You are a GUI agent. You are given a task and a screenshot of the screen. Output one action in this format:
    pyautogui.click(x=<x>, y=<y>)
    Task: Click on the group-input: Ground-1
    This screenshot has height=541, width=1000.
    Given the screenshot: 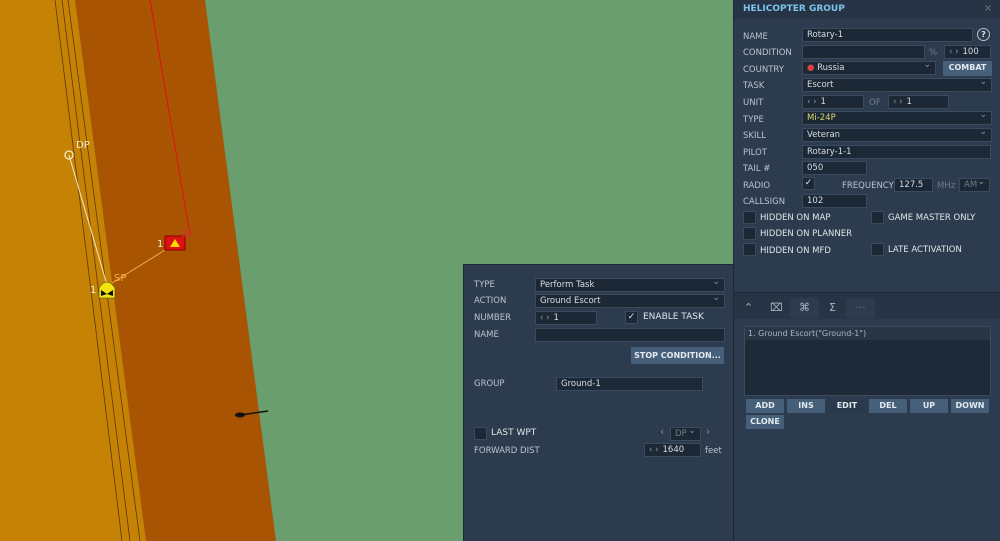 What is the action you would take?
    pyautogui.click(x=629, y=384)
    